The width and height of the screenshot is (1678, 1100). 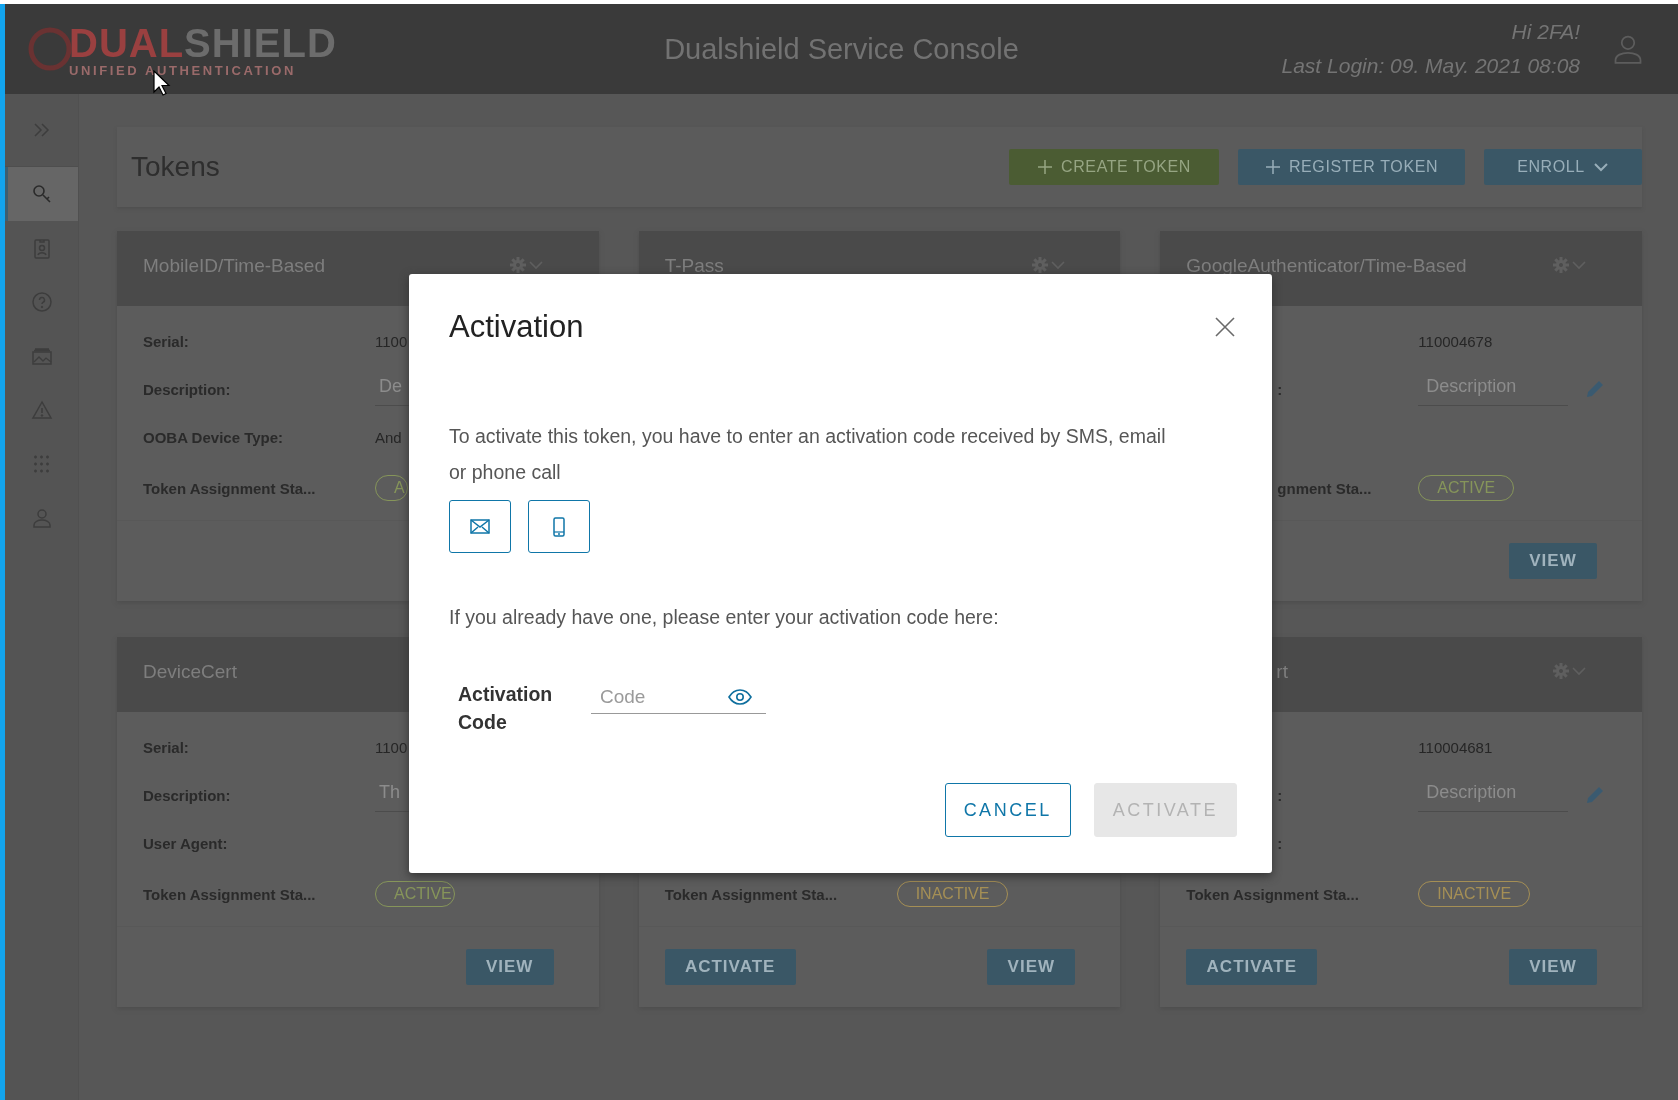 I want to click on help-icon, so click(x=41, y=302).